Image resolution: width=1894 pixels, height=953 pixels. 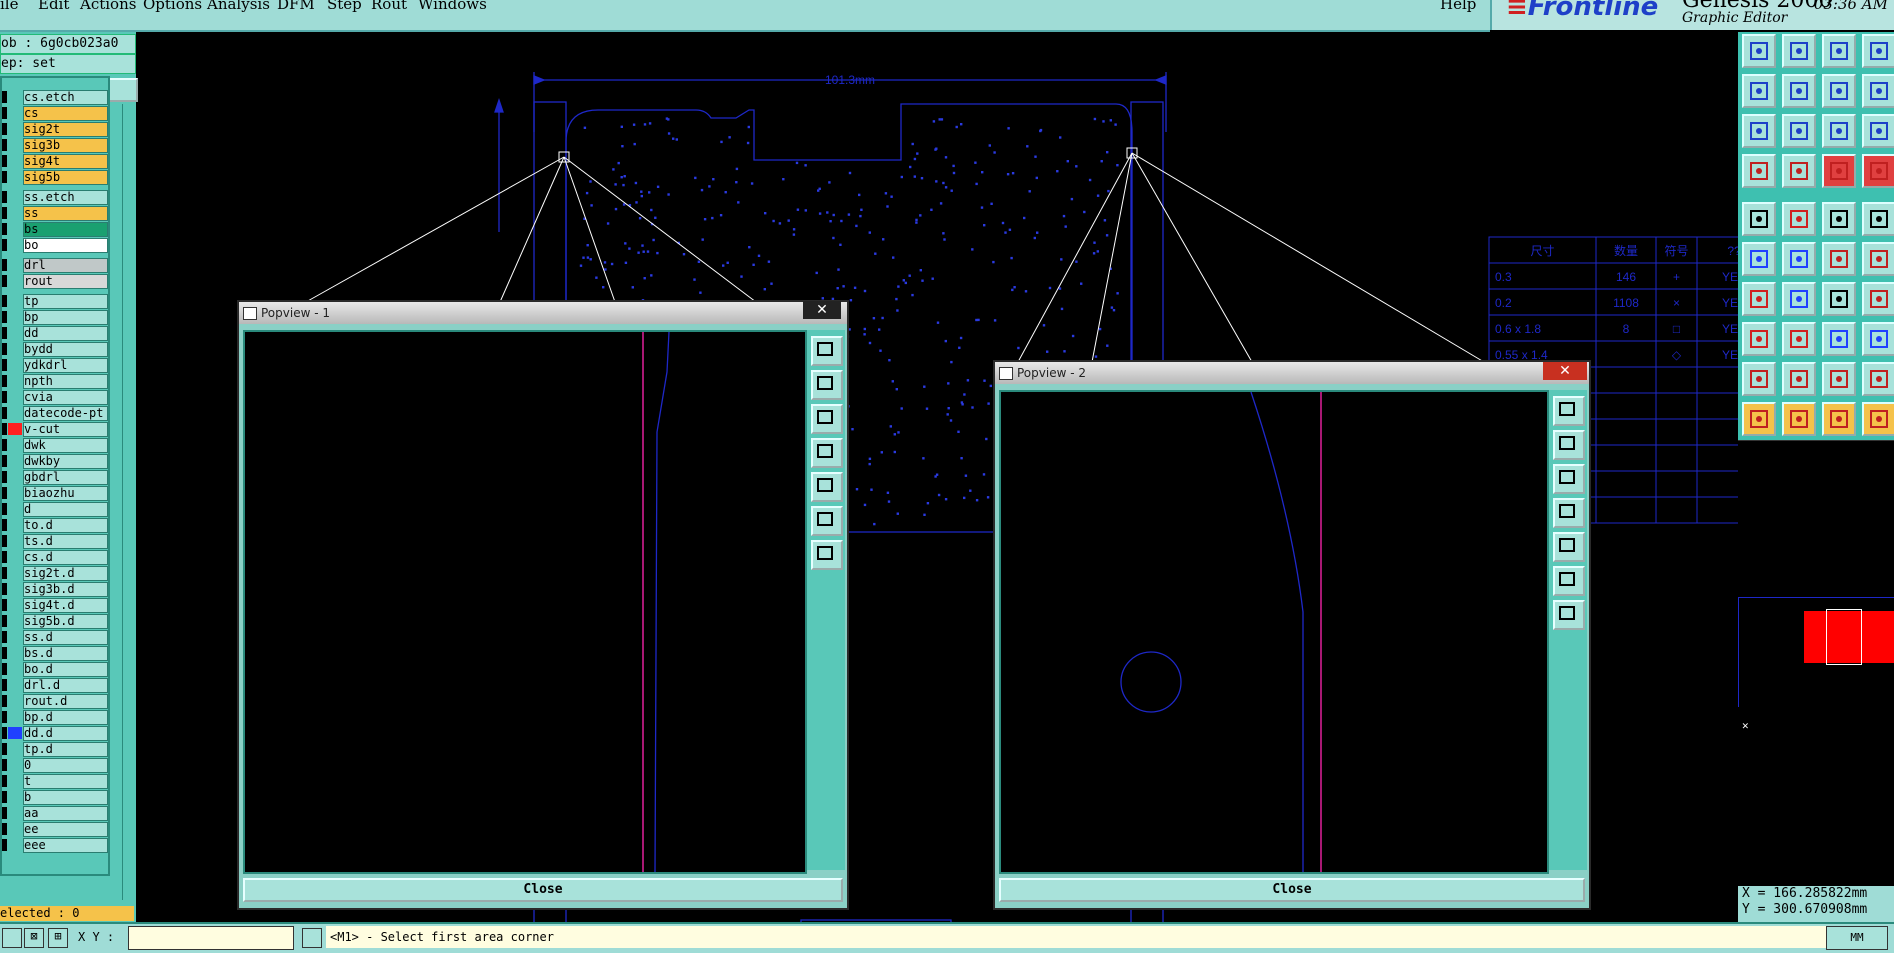 What do you see at coordinates (55, 397) in the screenshot?
I see `layer-row: cvia` at bounding box center [55, 397].